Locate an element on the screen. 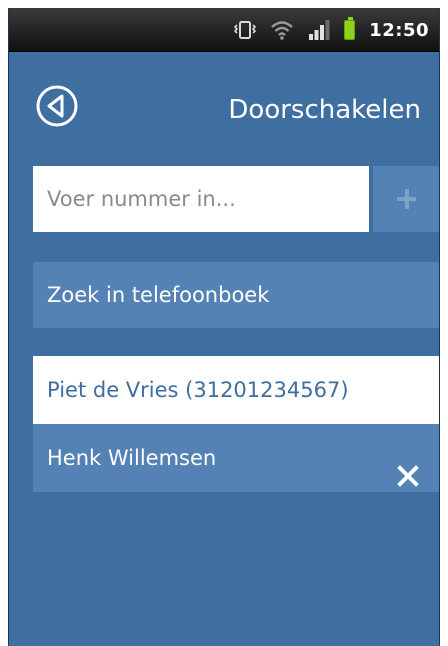 This screenshot has width=448, height=646. vibrate-icon is located at coordinates (245, 30).